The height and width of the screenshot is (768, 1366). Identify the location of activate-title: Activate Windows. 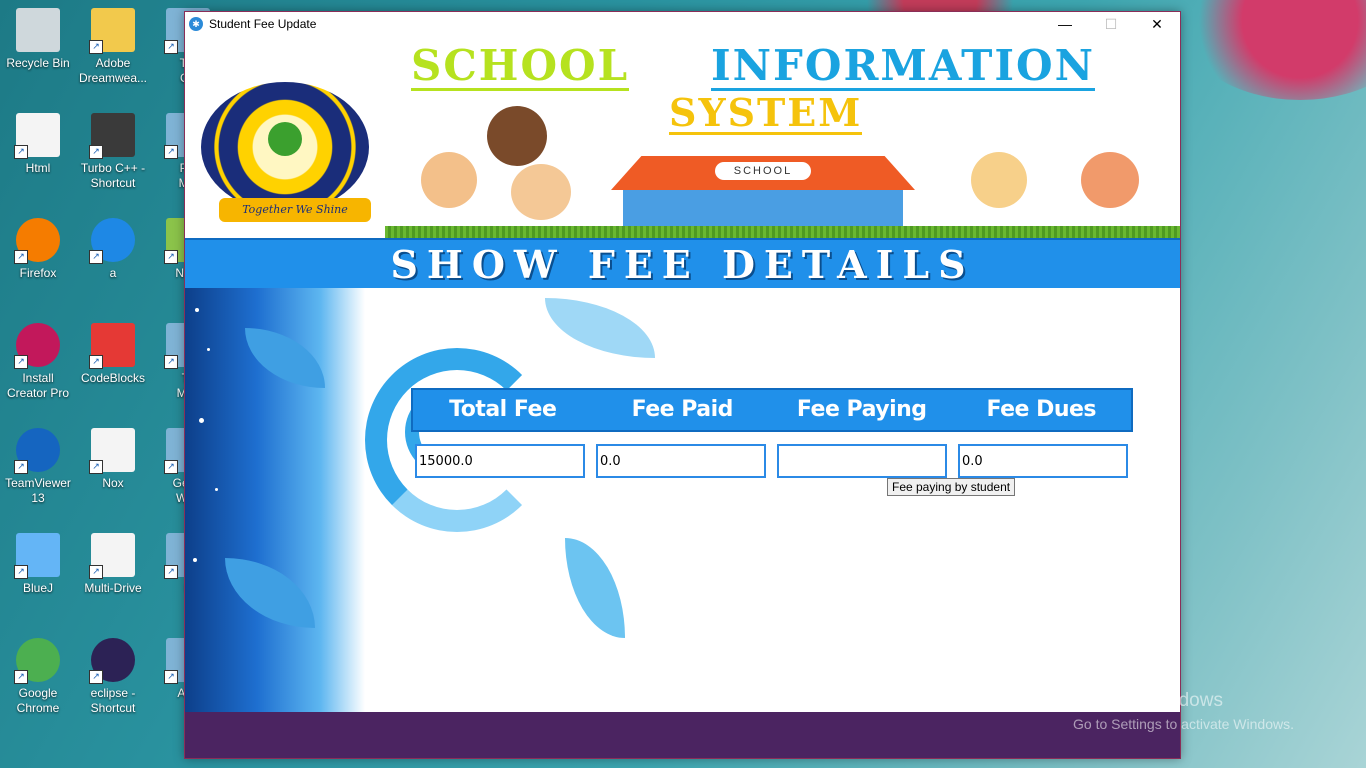
(1148, 700).